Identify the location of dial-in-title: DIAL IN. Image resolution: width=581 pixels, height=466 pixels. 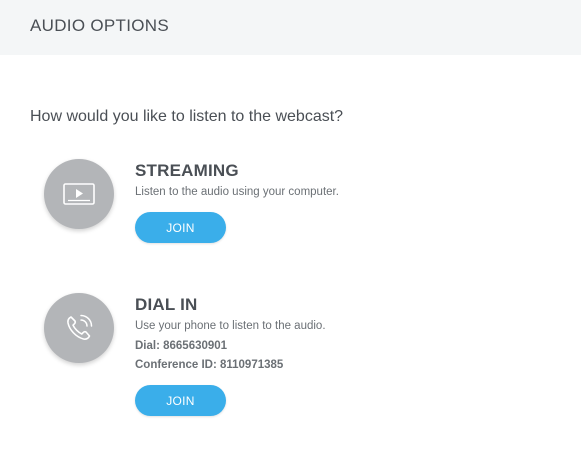
(166, 304).